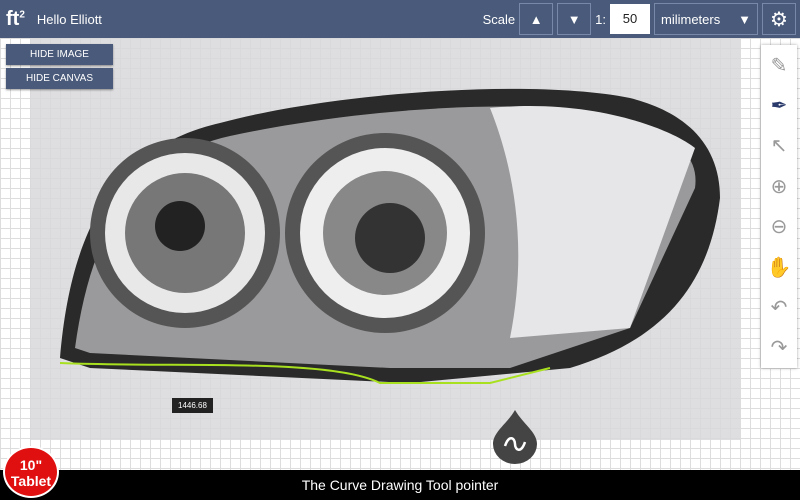 The image size is (800, 500). What do you see at coordinates (779, 145) in the screenshot?
I see `arrow-pointer-icon: ↖` at bounding box center [779, 145].